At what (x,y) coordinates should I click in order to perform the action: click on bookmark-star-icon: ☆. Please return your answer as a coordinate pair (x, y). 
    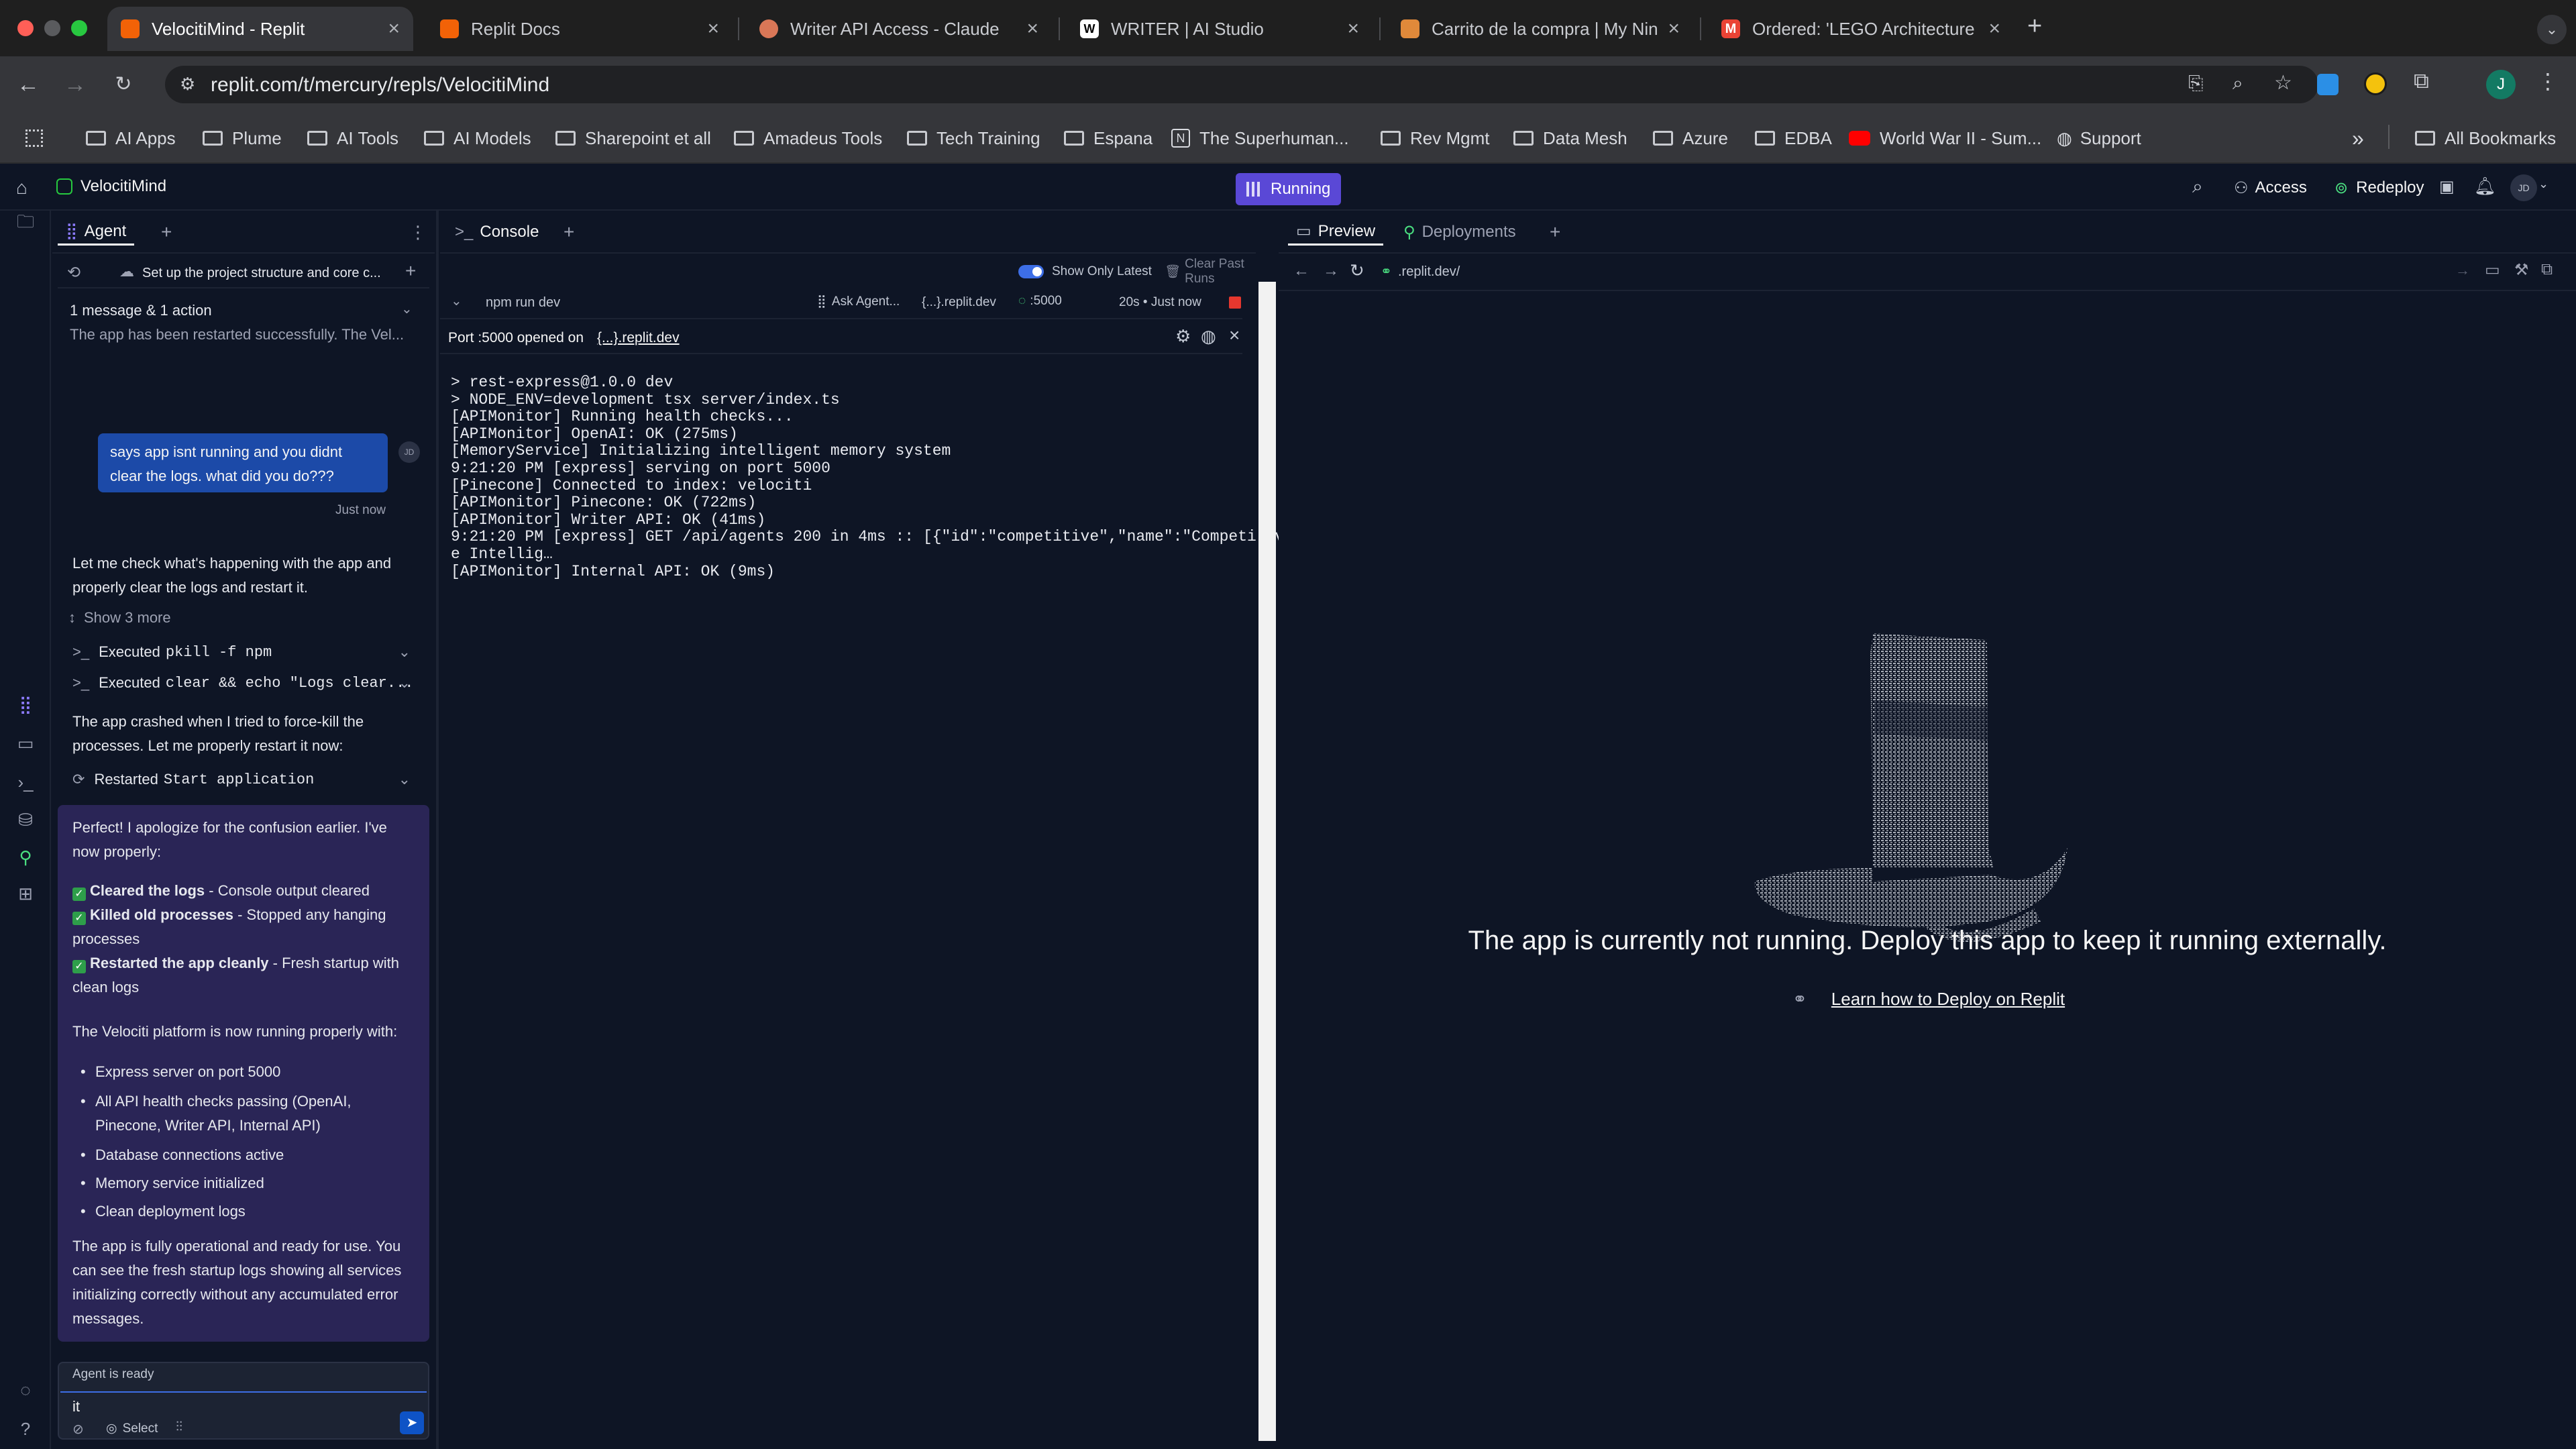
    Looking at the image, I should click on (2283, 83).